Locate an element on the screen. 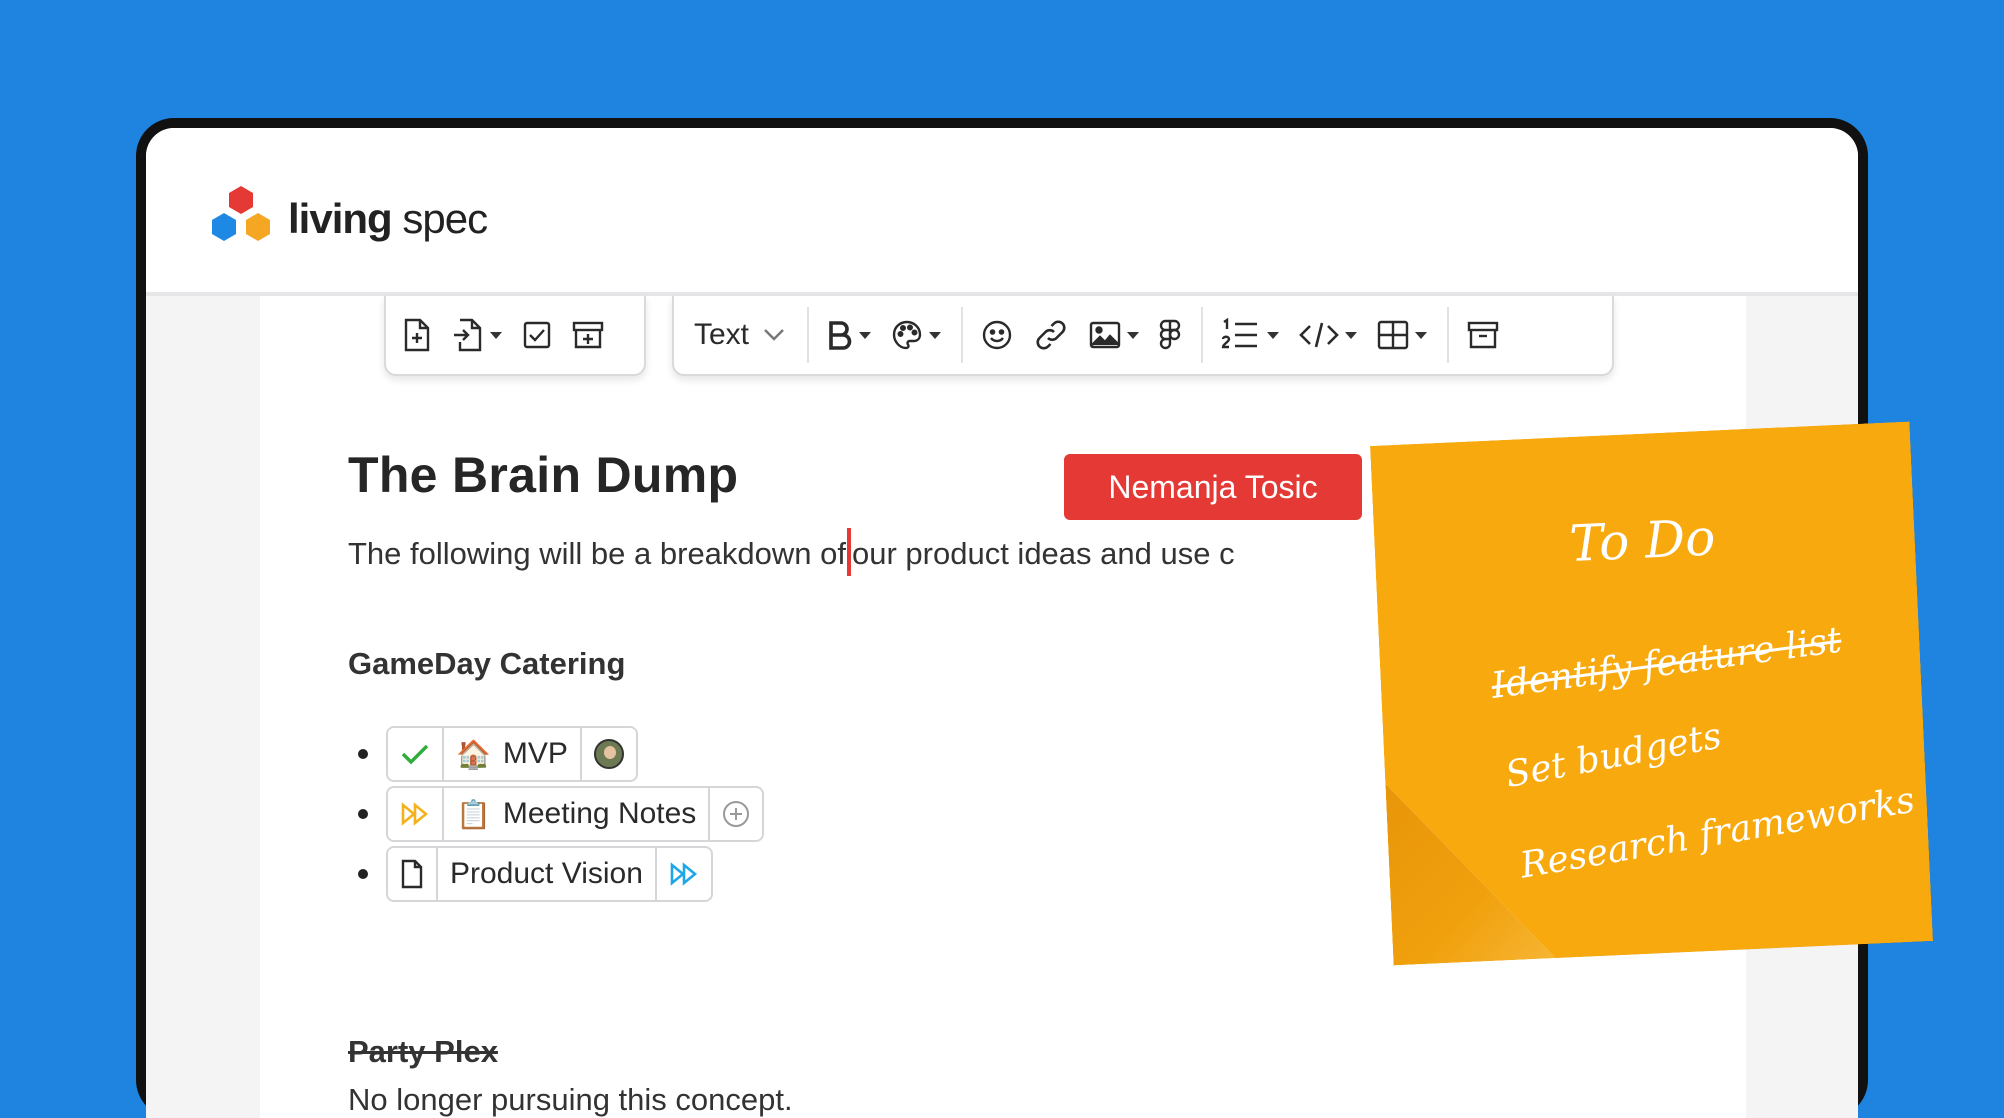 Image resolution: width=2004 pixels, height=1118 pixels. document-icon is located at coordinates (412, 874).